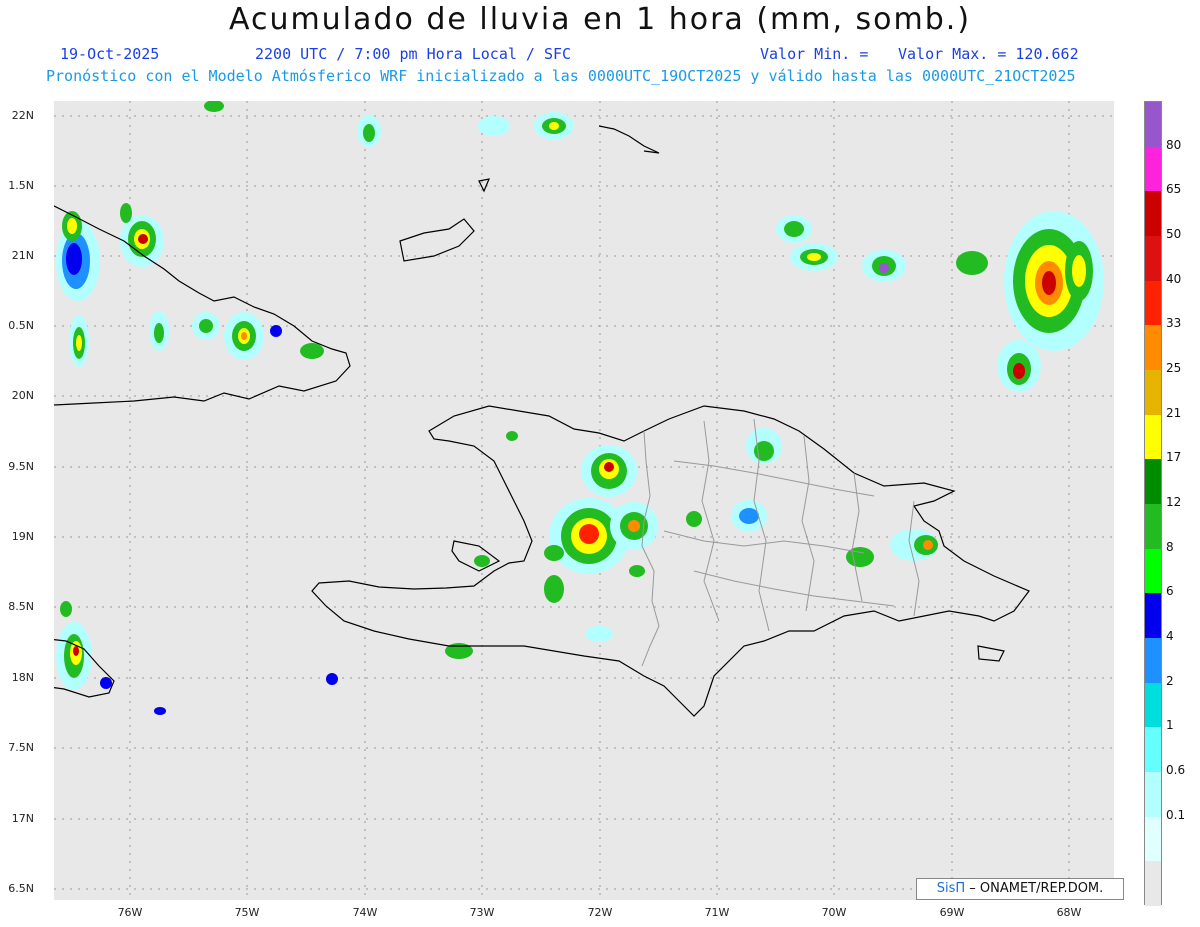  I want to click on colorbar-label: 1, so click(1170, 725).